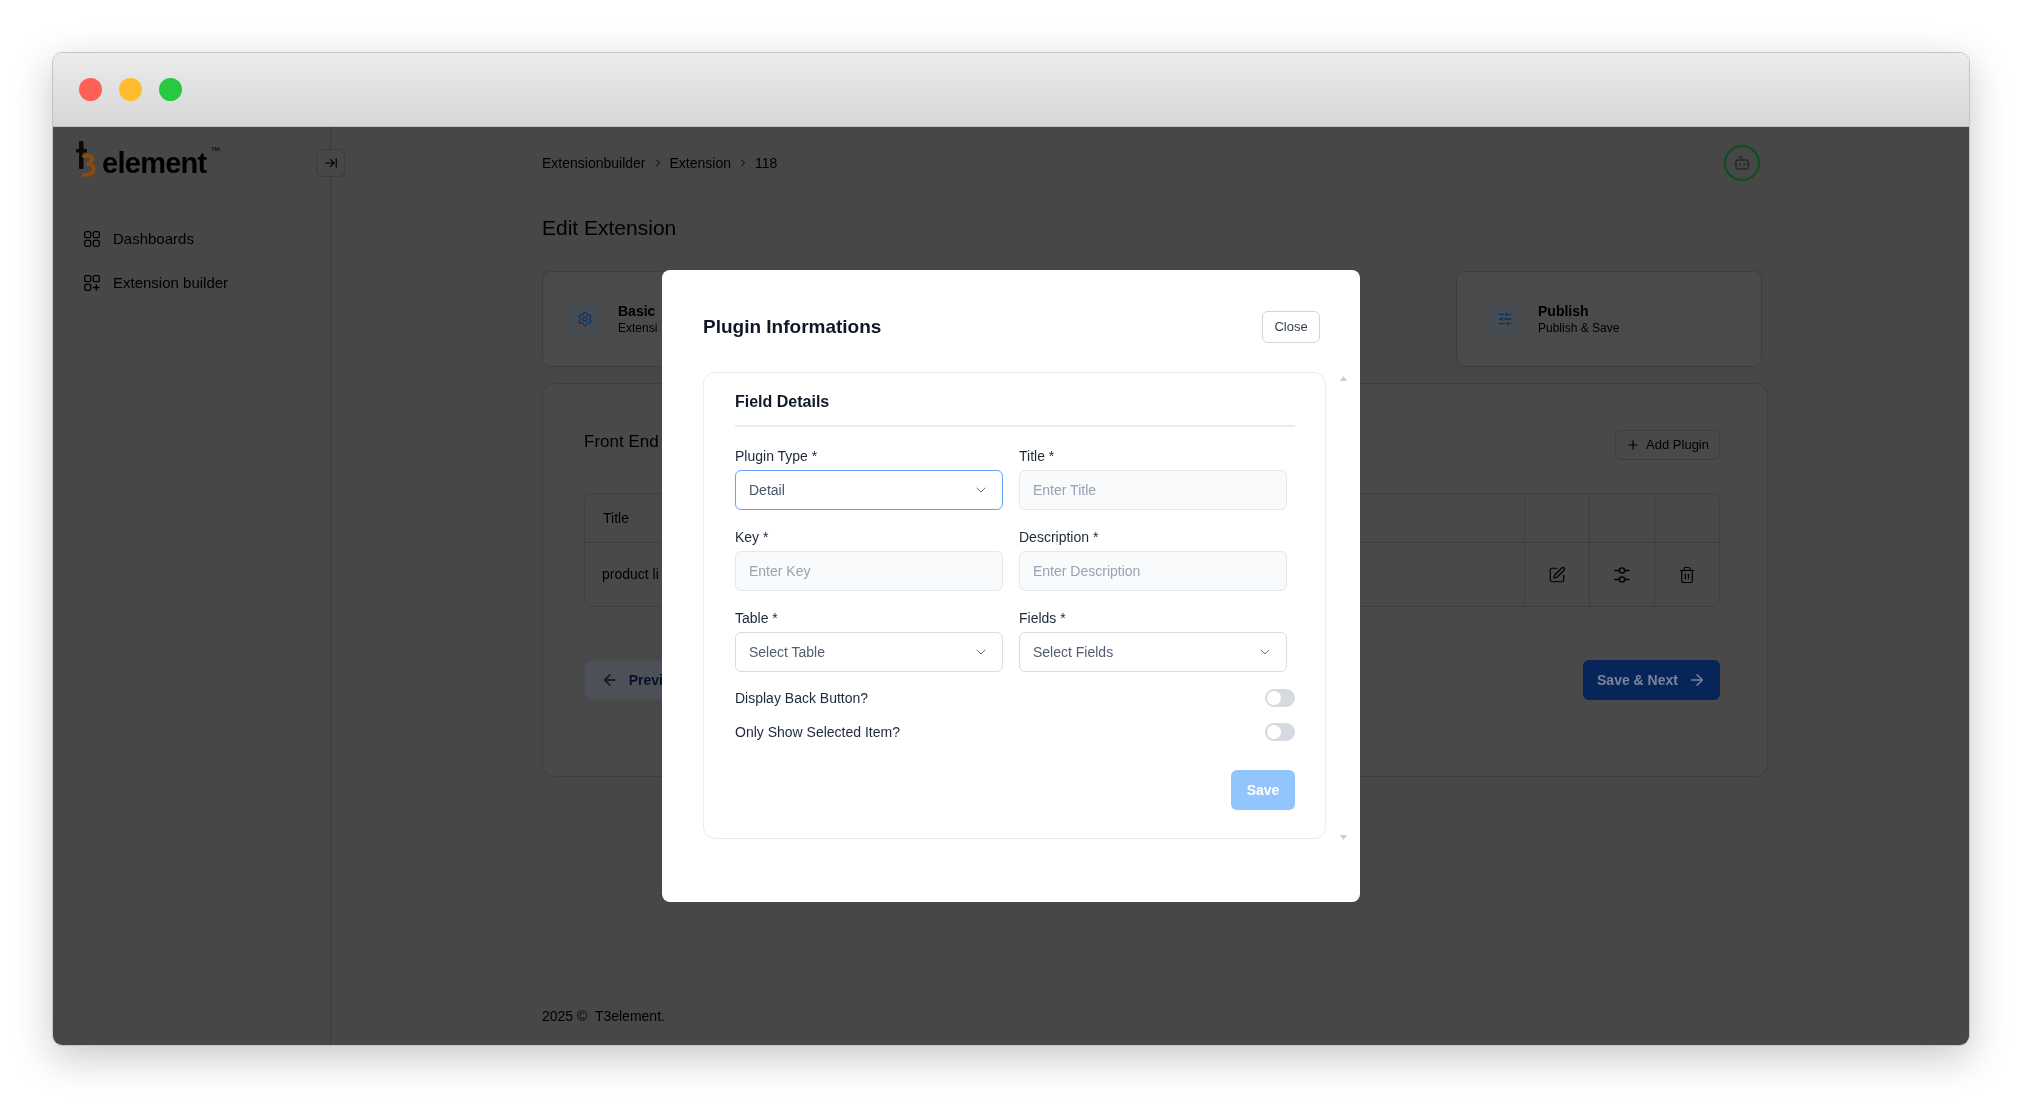  I want to click on robot-icon, so click(1742, 163).